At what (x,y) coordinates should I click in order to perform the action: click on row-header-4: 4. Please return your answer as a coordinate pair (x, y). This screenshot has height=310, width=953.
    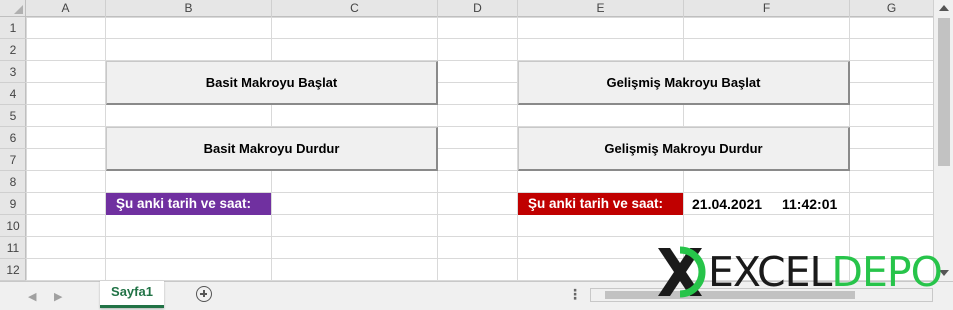
    Looking at the image, I should click on (13, 94).